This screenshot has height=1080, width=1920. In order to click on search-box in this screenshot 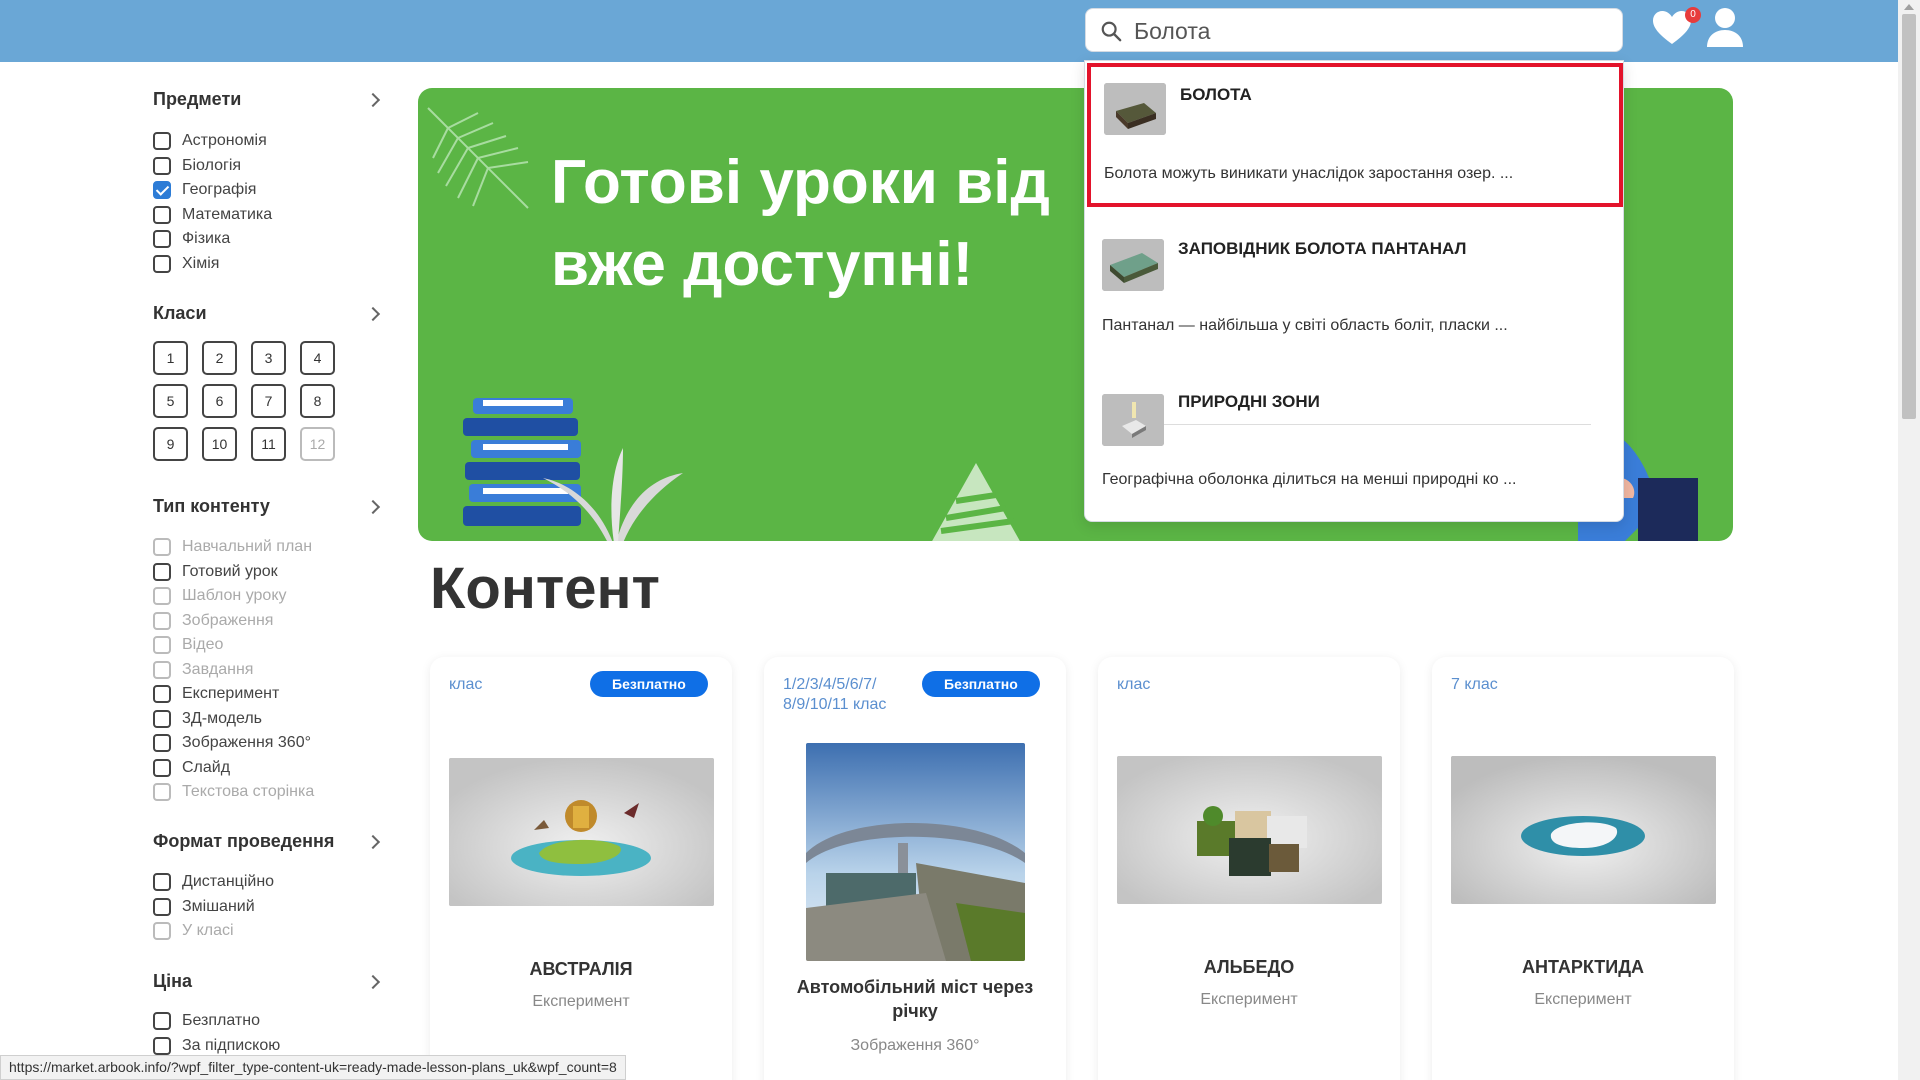, I will do `click(1354, 30)`.